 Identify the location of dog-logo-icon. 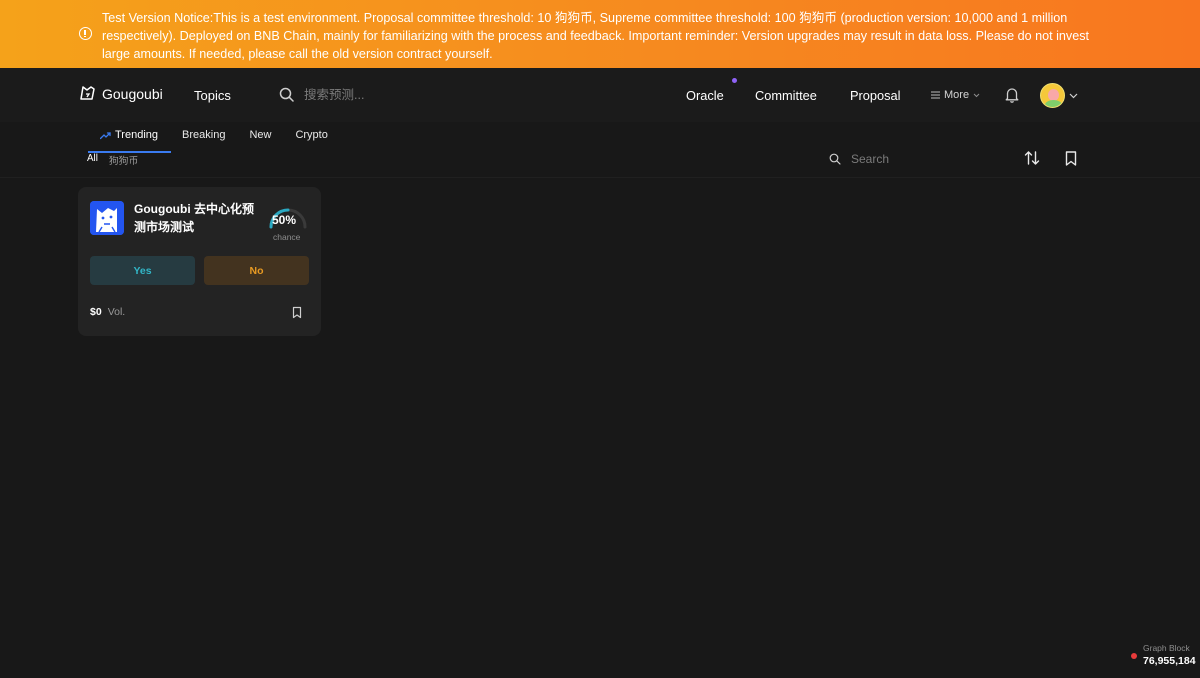
(107, 218).